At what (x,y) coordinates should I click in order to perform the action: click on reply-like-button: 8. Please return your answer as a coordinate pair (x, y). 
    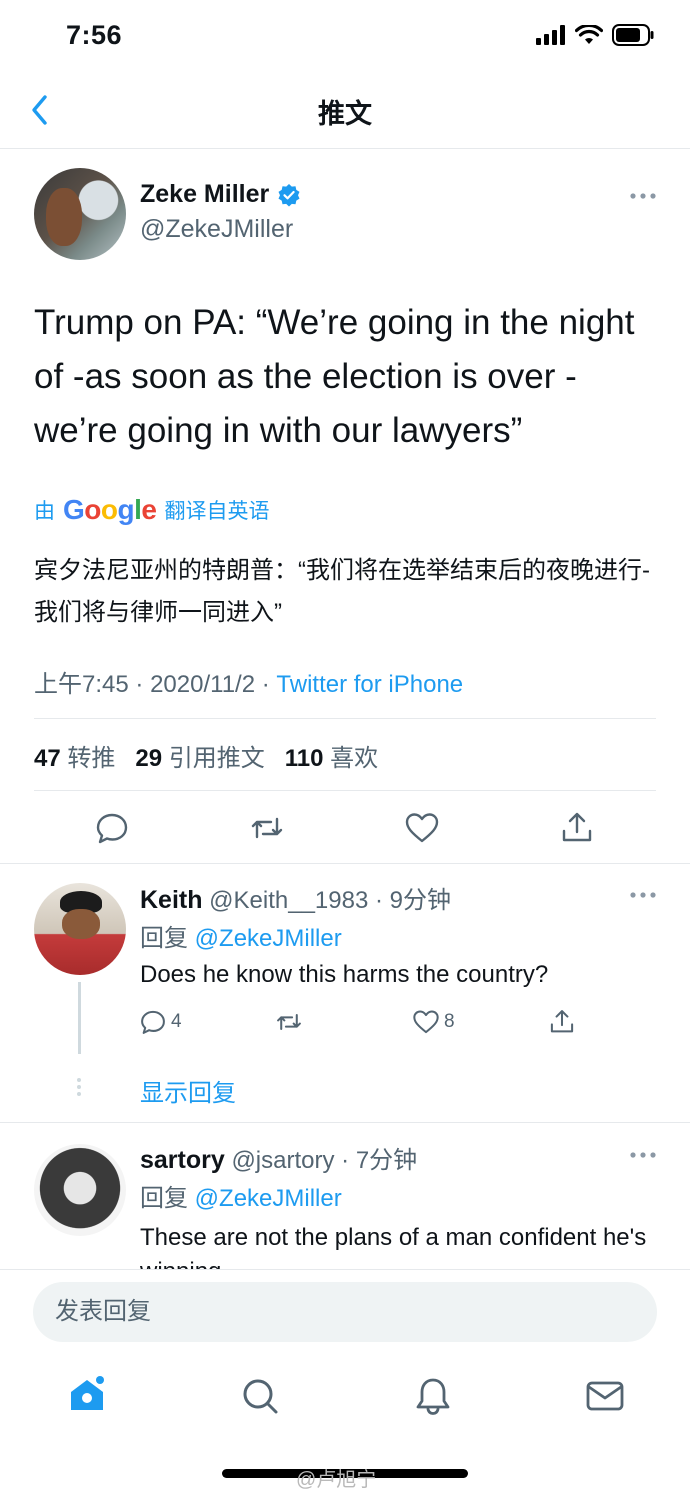
    Looking at the image, I should click on (433, 1022).